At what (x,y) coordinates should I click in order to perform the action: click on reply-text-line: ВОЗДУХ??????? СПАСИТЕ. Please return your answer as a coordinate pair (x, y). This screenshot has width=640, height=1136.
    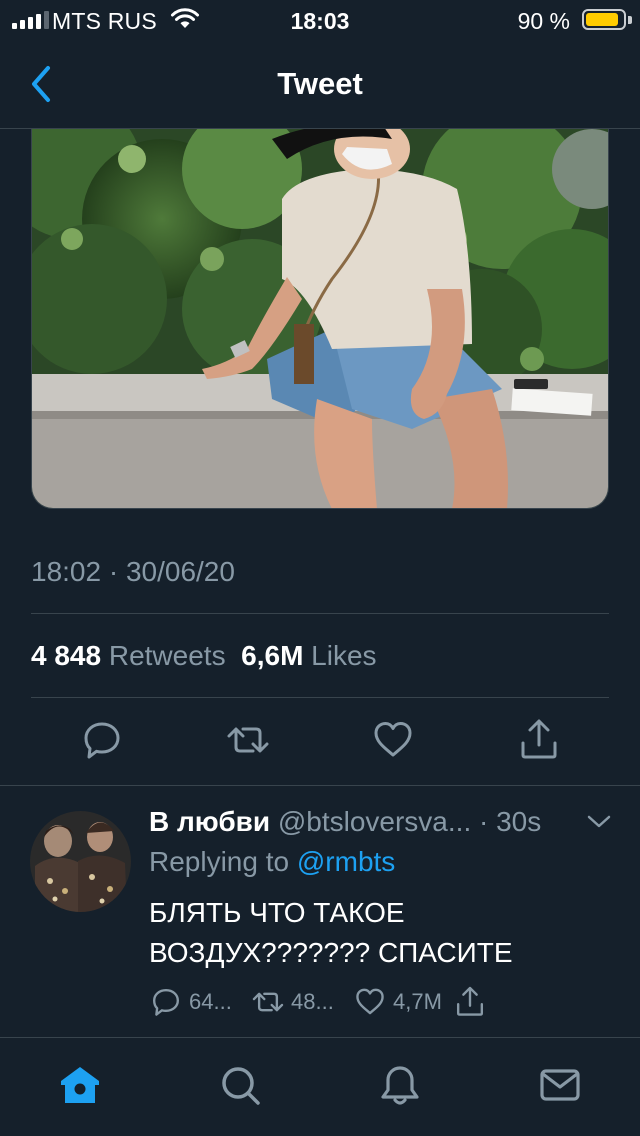
    Looking at the image, I should click on (331, 952).